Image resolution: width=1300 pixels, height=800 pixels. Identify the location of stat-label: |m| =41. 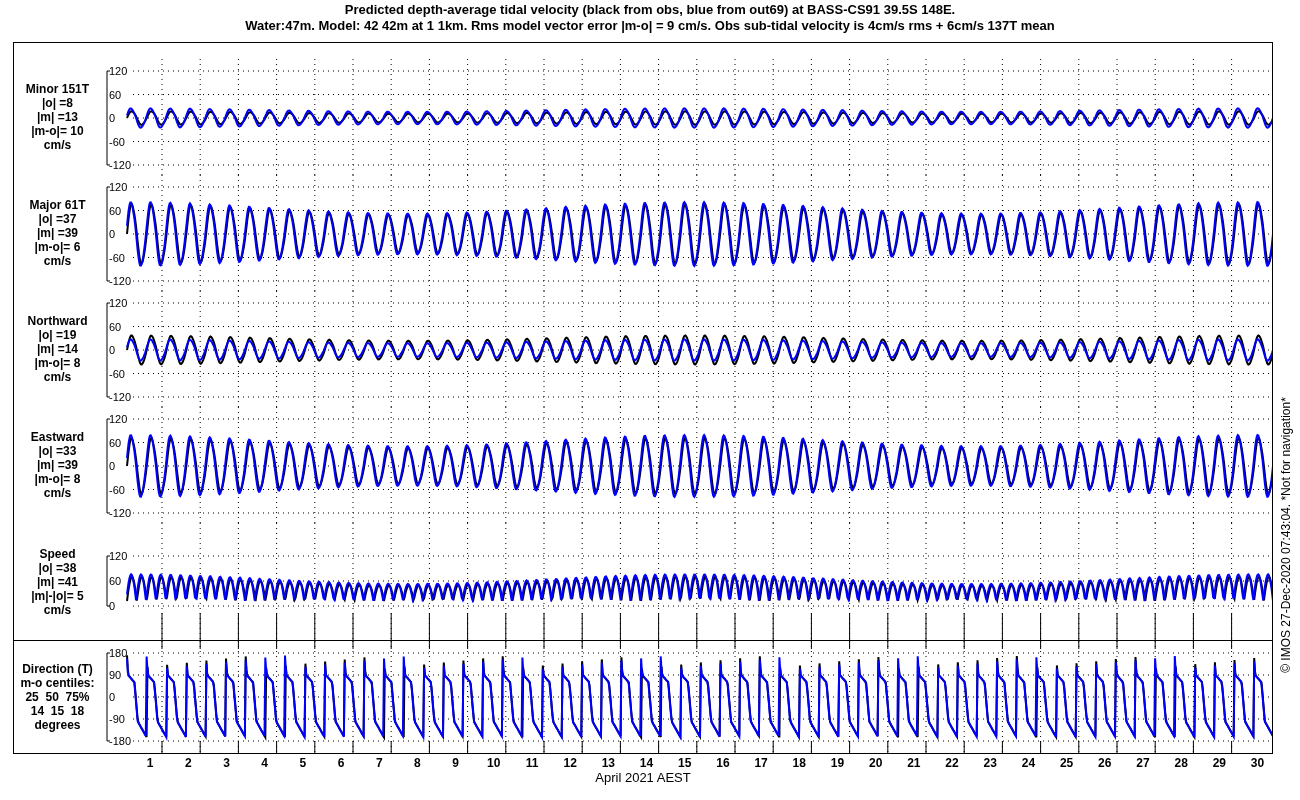
(57, 581).